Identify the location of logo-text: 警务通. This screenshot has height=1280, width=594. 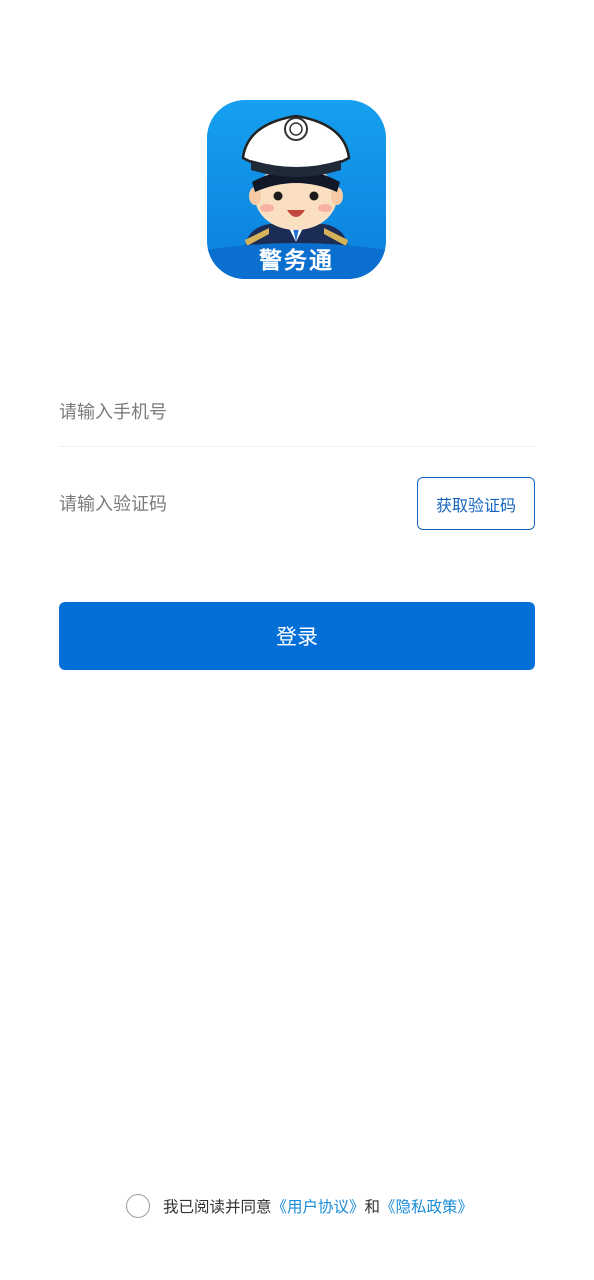
(296, 261).